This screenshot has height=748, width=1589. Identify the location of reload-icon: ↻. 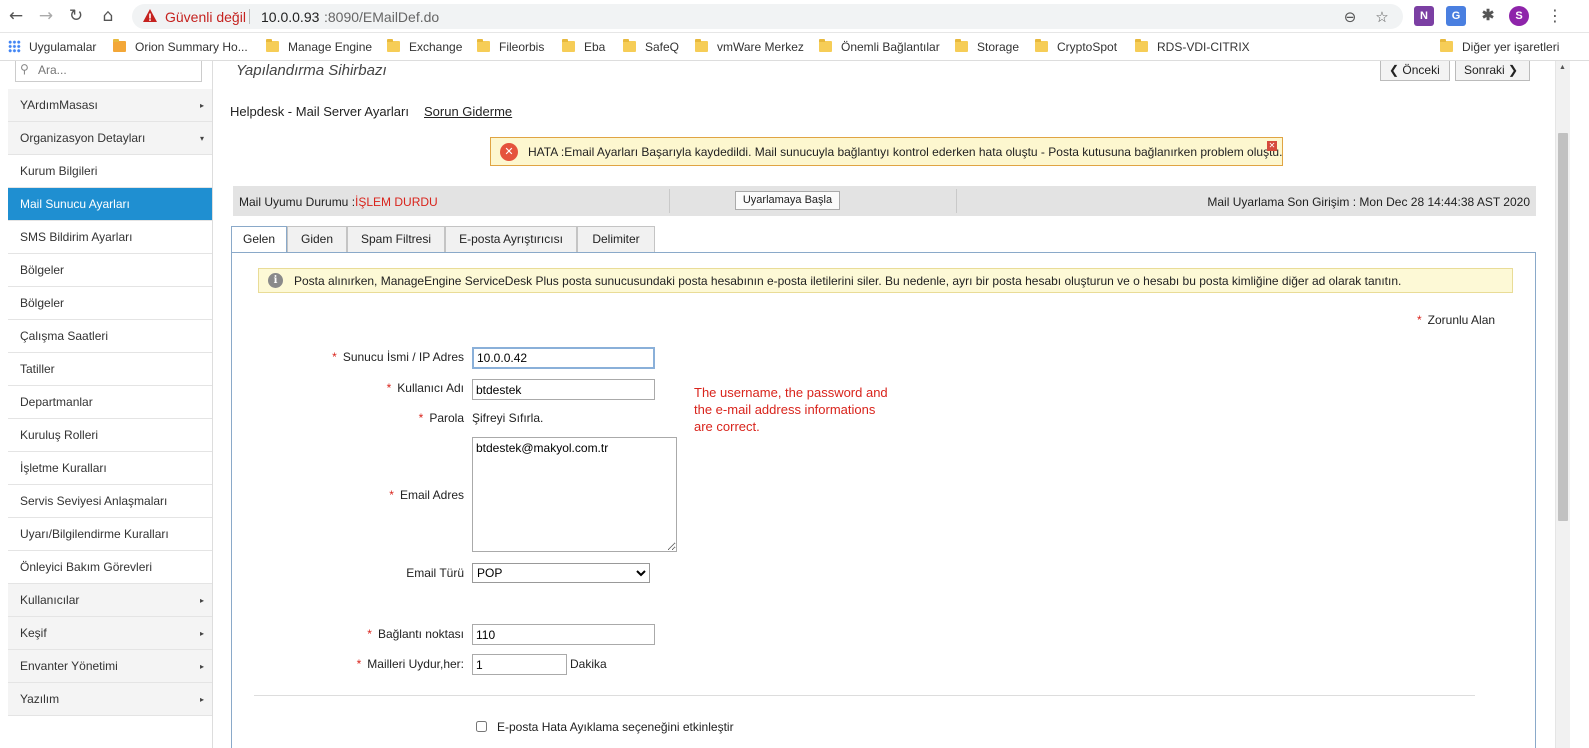
(76, 16).